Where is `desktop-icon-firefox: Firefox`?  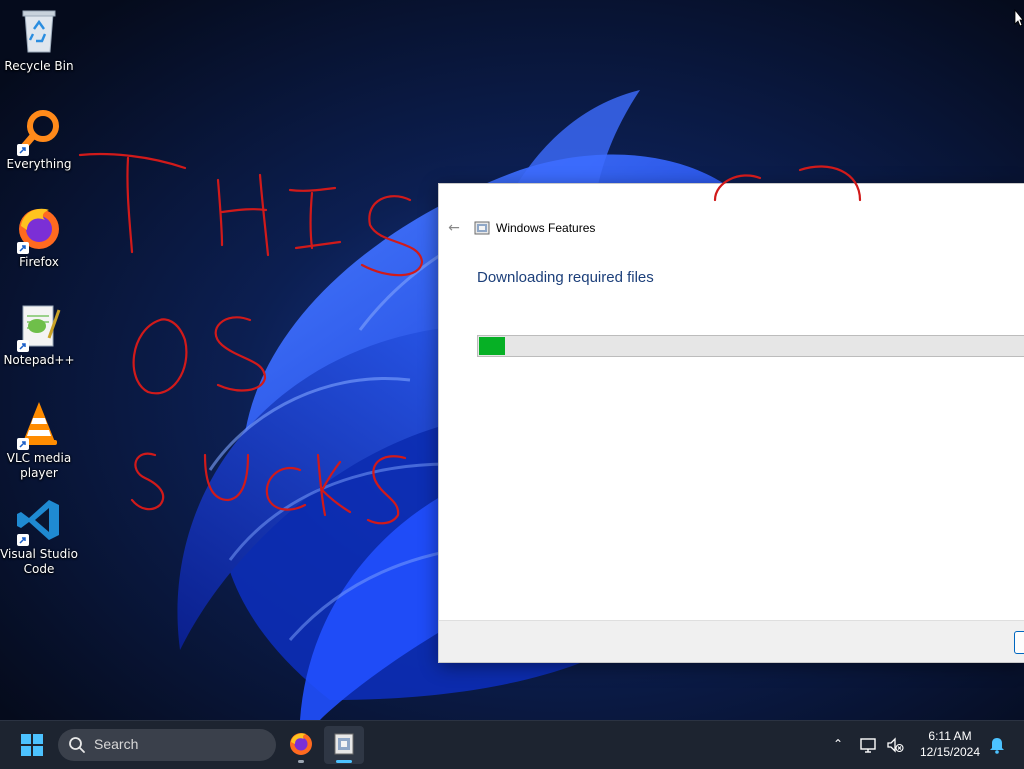 desktop-icon-firefox: Firefox is located at coordinates (39, 237).